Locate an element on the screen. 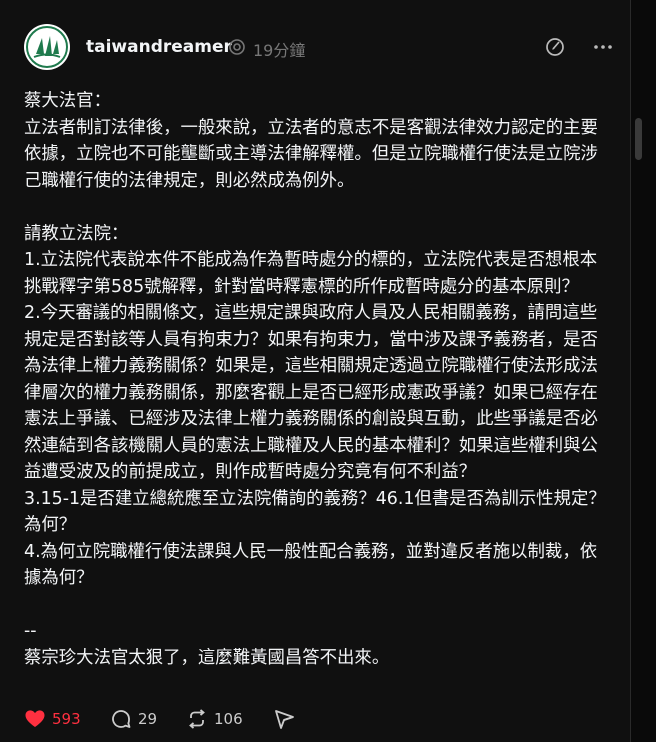 The image size is (656, 742). avatar is located at coordinates (47, 47).